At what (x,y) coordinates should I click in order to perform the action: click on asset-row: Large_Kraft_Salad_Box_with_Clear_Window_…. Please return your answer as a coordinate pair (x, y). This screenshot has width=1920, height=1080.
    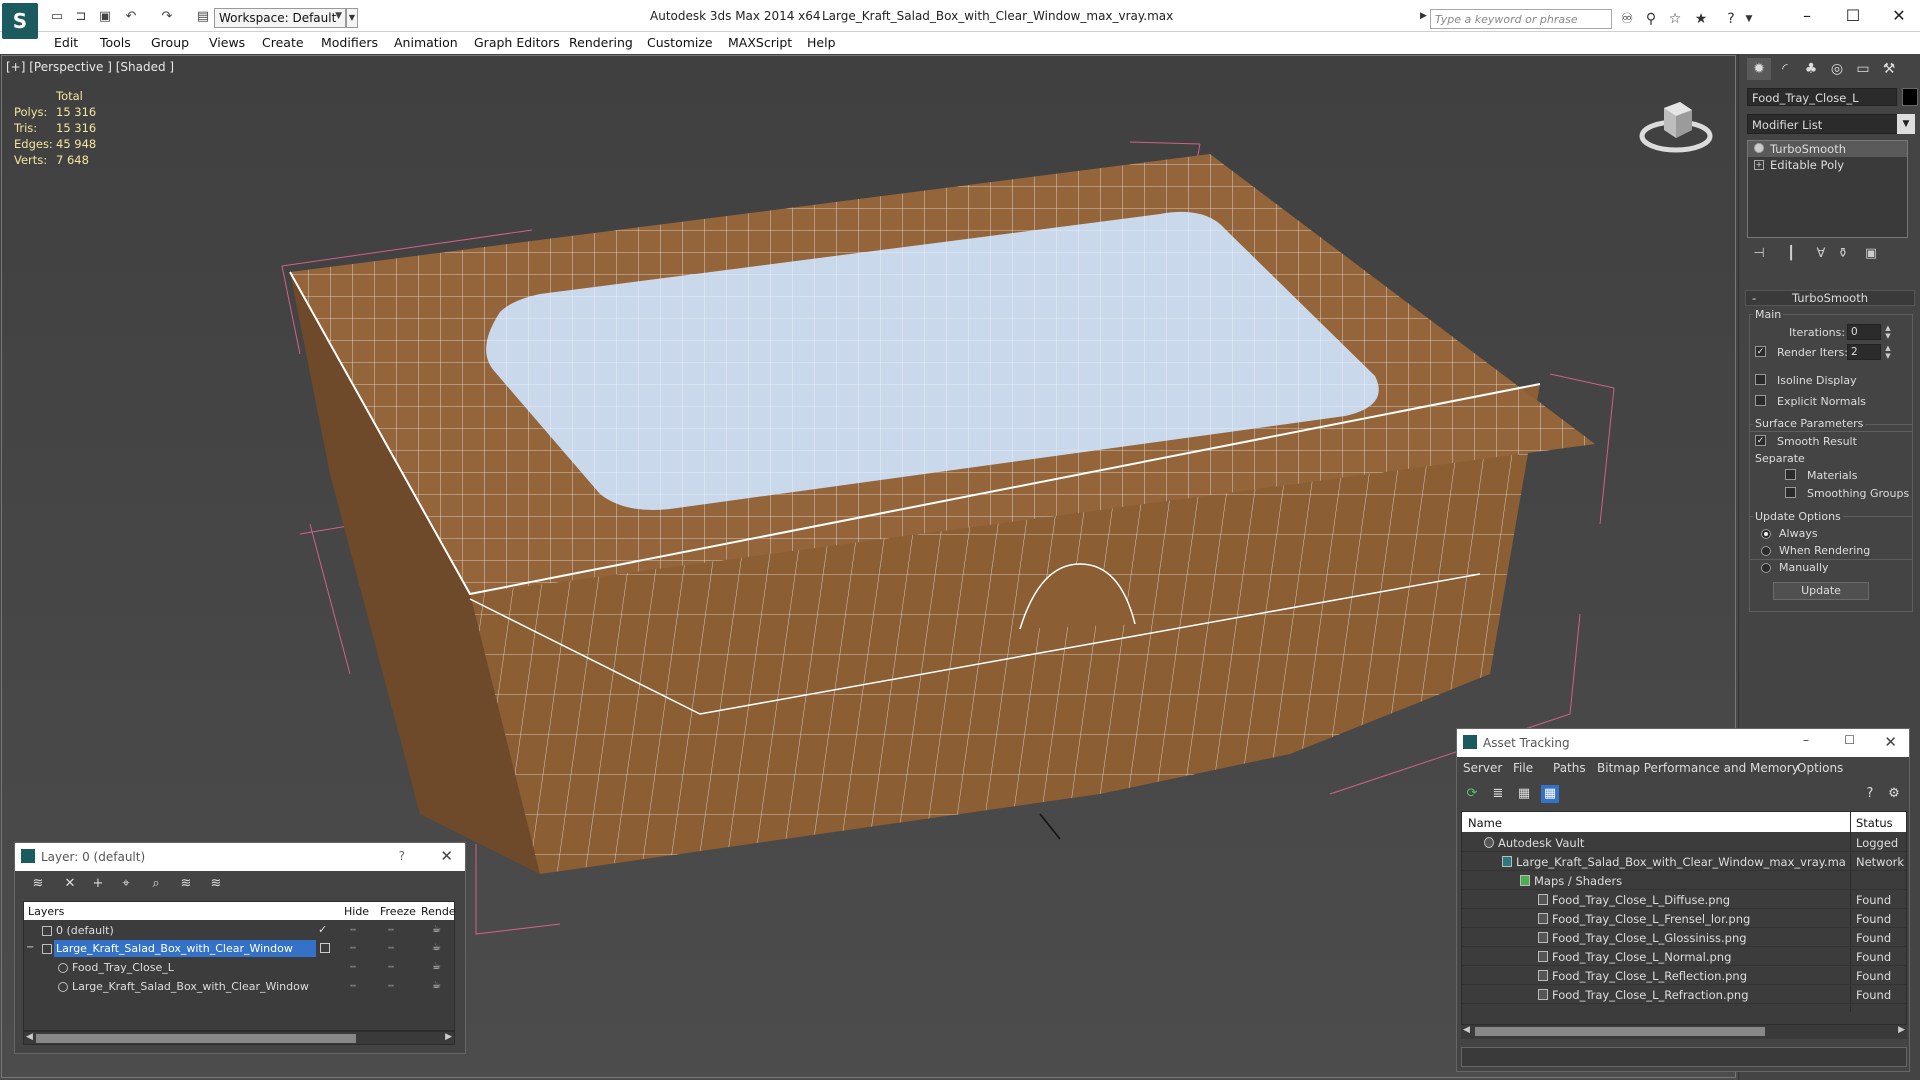
    Looking at the image, I should click on (1684, 861).